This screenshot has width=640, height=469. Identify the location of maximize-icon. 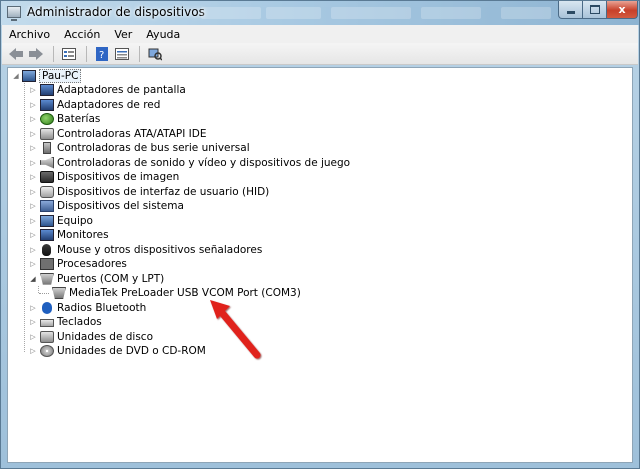
(594, 9).